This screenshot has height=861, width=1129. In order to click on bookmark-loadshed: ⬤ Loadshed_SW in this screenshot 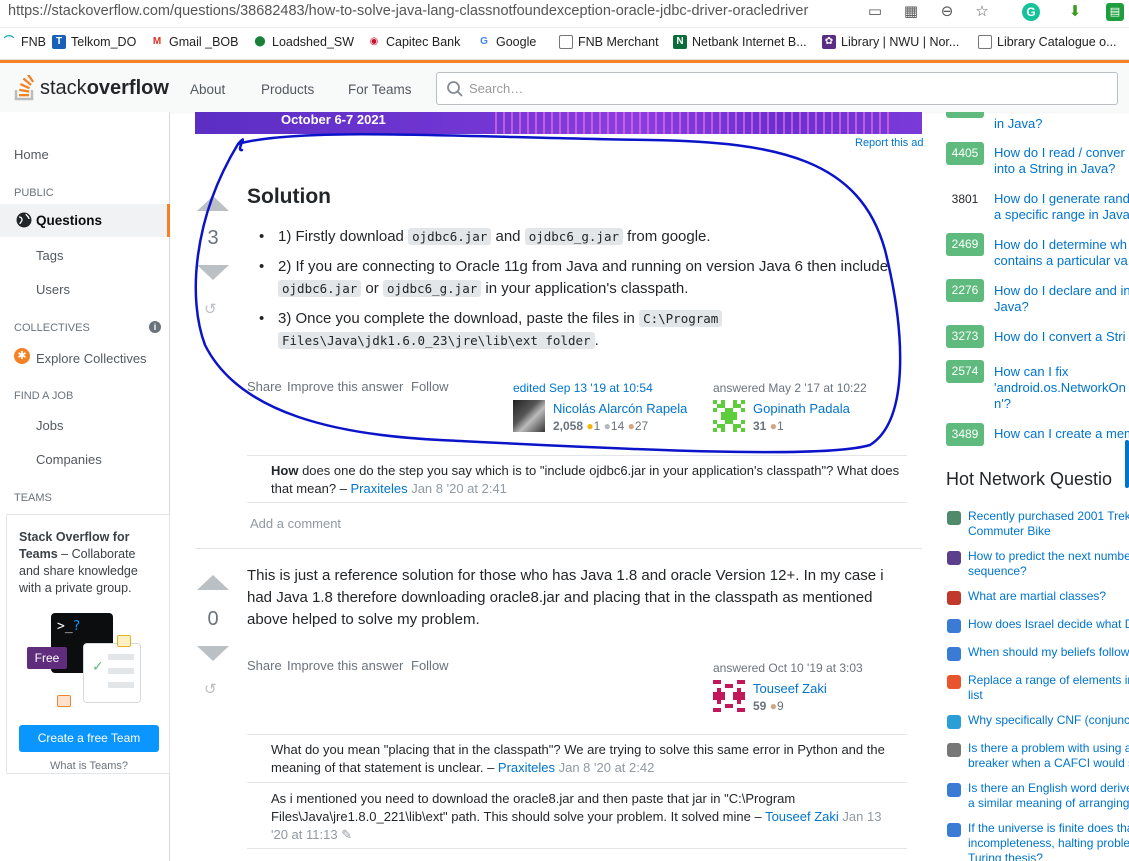, I will do `click(303, 42)`.